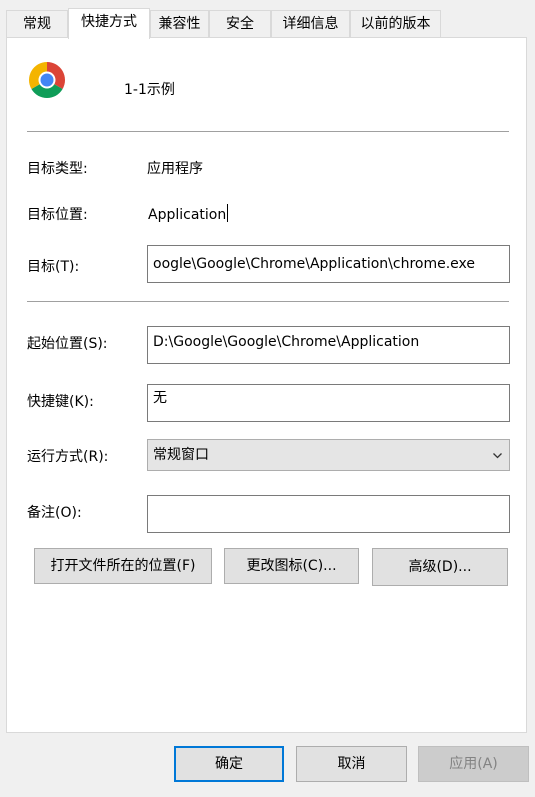 The image size is (535, 797). Describe the element at coordinates (328, 403) in the screenshot. I see `hotkey-input: 无` at that location.